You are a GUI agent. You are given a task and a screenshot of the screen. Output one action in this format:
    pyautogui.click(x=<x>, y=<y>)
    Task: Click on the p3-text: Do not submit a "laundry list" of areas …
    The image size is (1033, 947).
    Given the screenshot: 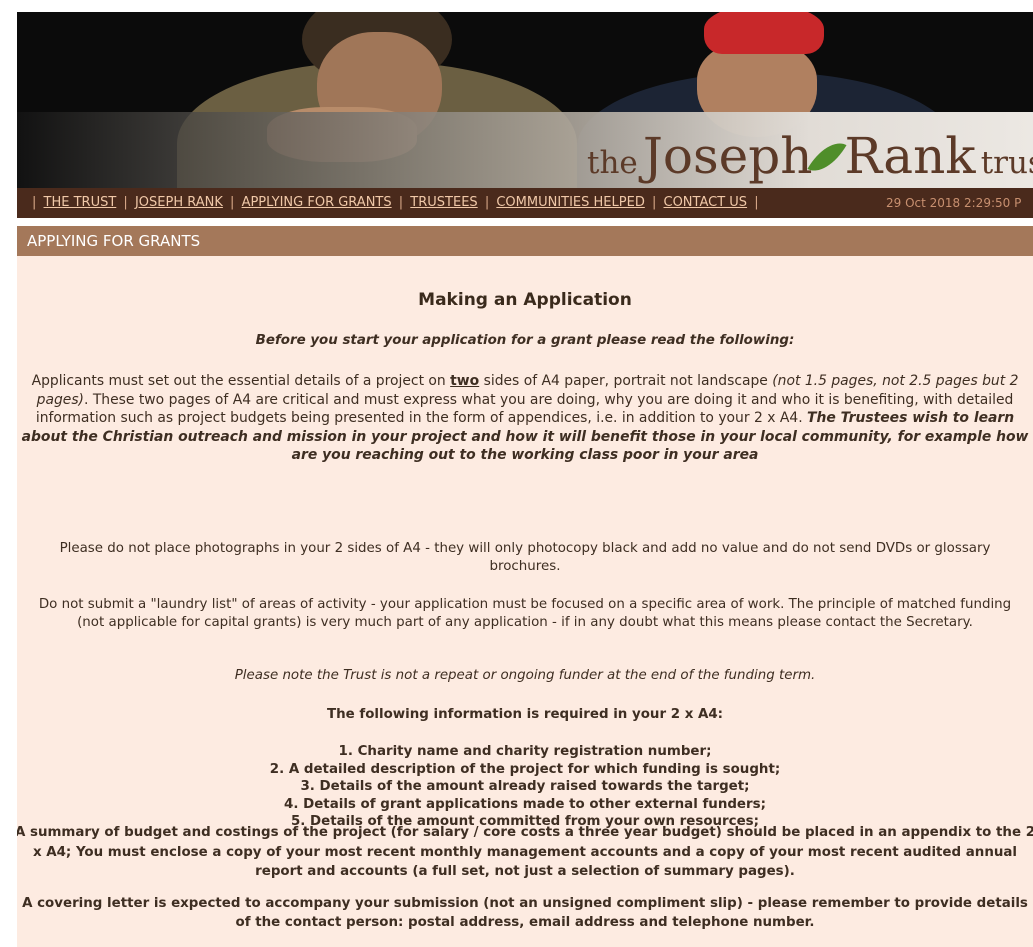 What is the action you would take?
    pyautogui.click(x=525, y=613)
    